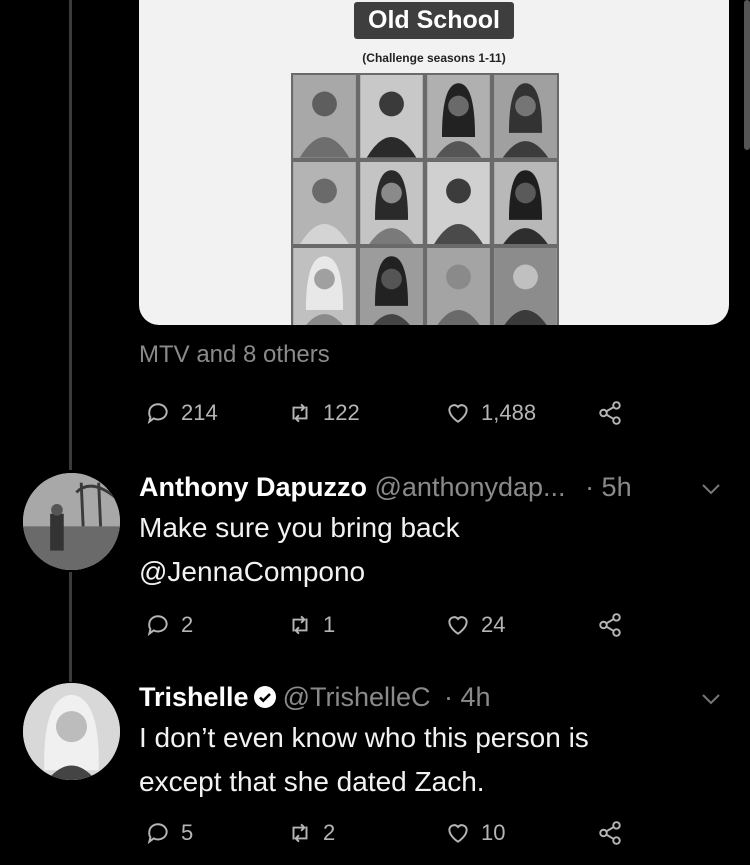 This screenshot has height=865, width=750. Describe the element at coordinates (329, 624) in the screenshot. I see `retweet-count: 1` at that location.